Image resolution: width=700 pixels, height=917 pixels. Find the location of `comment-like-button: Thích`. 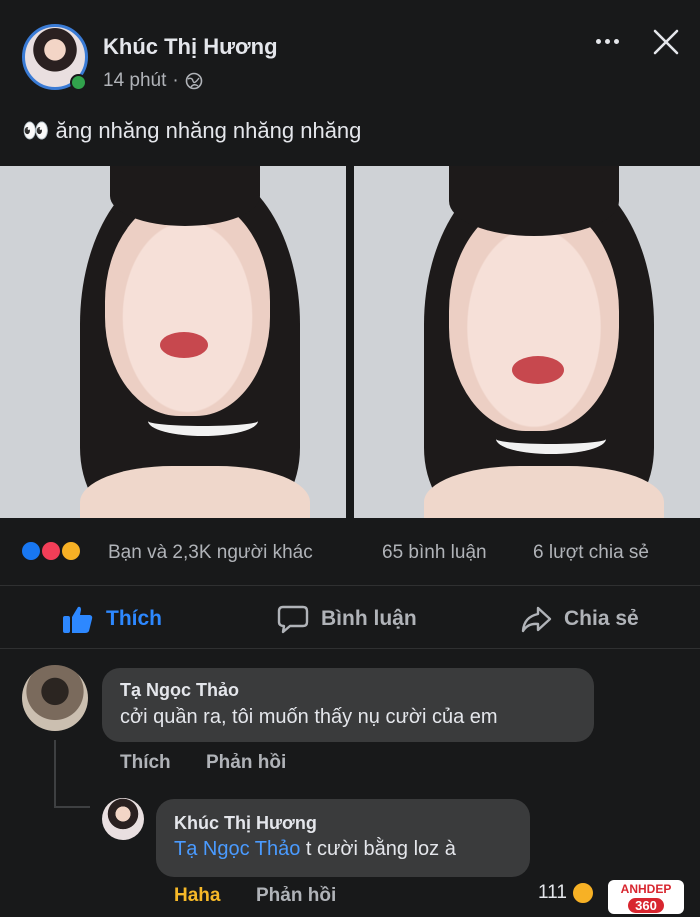

comment-like-button: Thích is located at coordinates (145, 763).